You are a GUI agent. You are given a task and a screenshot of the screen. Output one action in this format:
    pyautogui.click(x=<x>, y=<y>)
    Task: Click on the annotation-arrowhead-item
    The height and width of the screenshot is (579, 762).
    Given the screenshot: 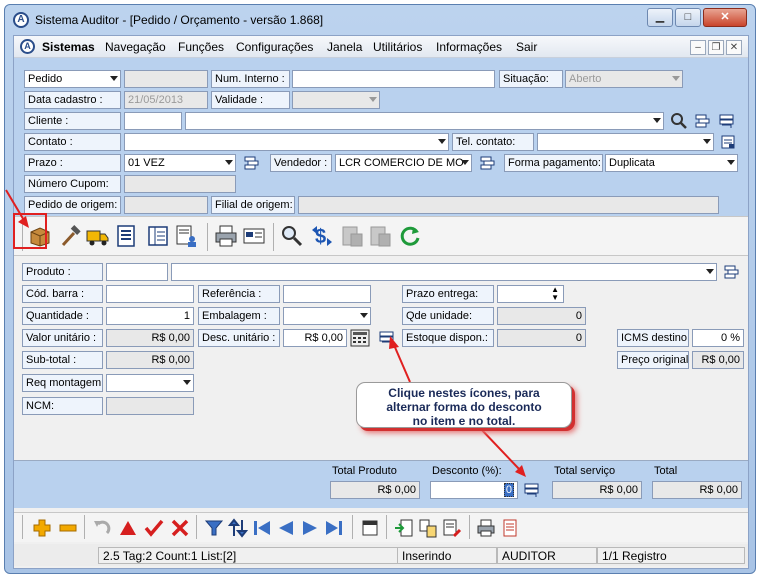 What is the action you would take?
    pyautogui.click(x=394, y=342)
    